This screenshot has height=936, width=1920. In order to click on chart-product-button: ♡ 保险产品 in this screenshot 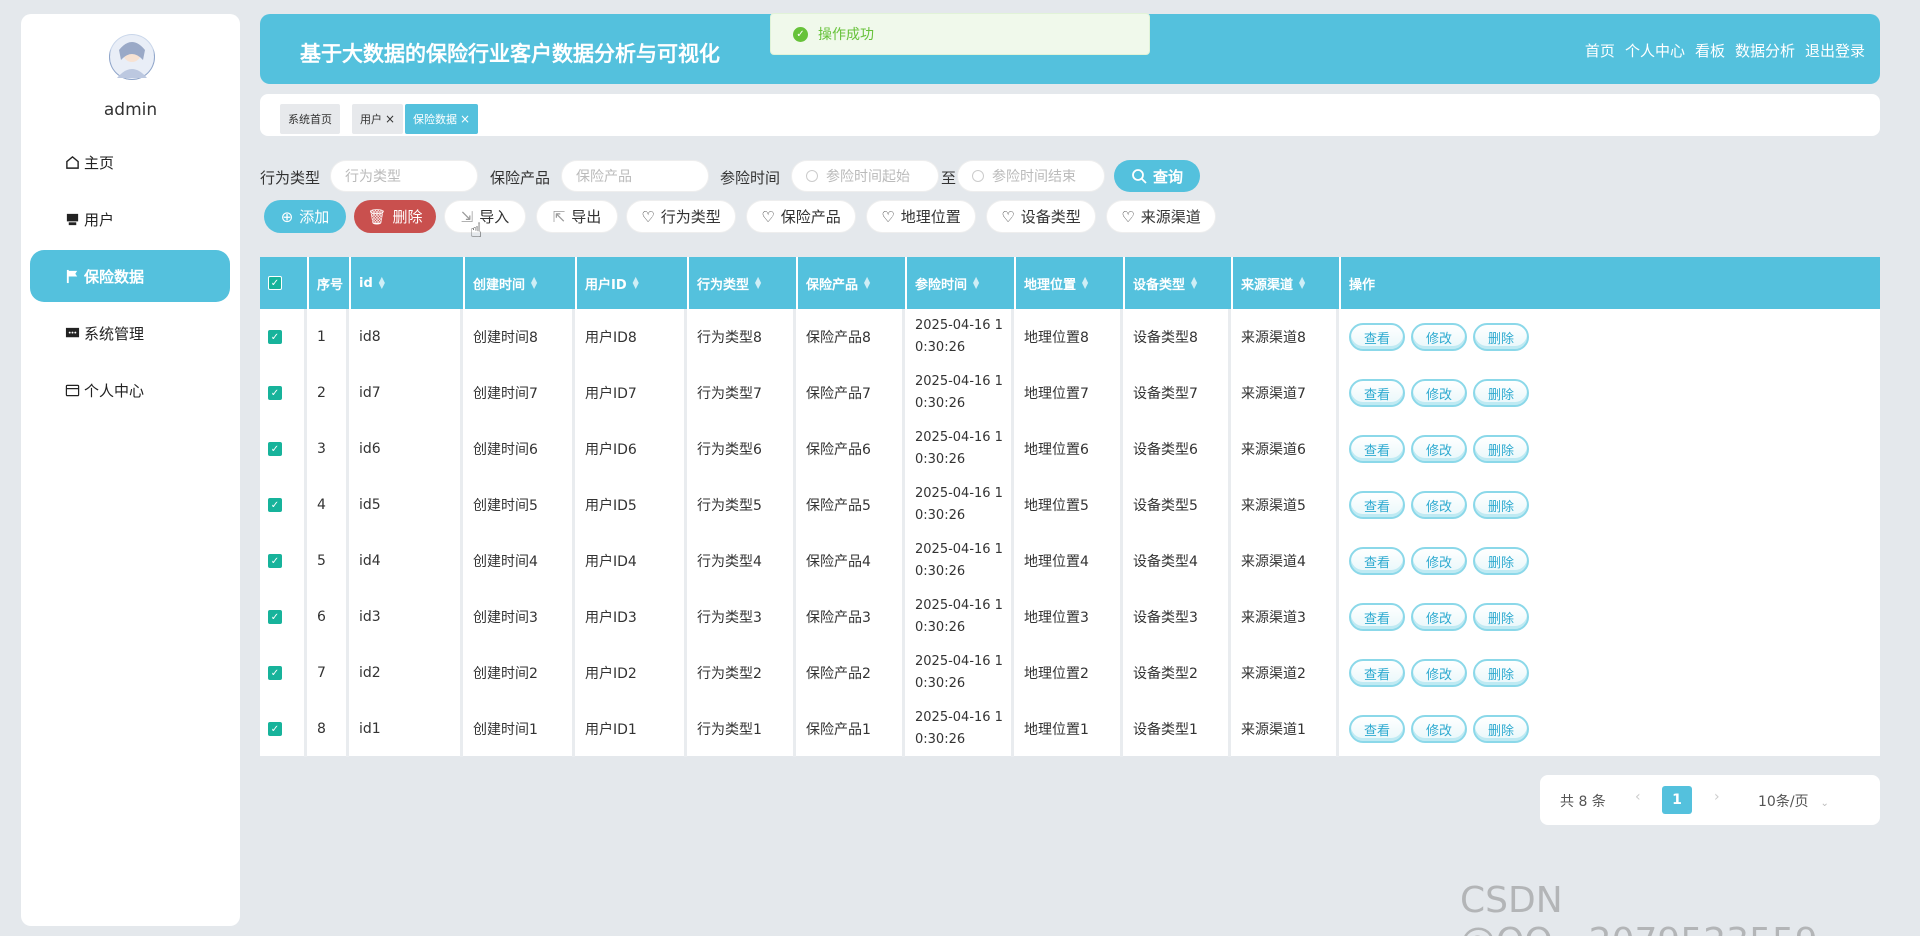, I will do `click(801, 216)`.